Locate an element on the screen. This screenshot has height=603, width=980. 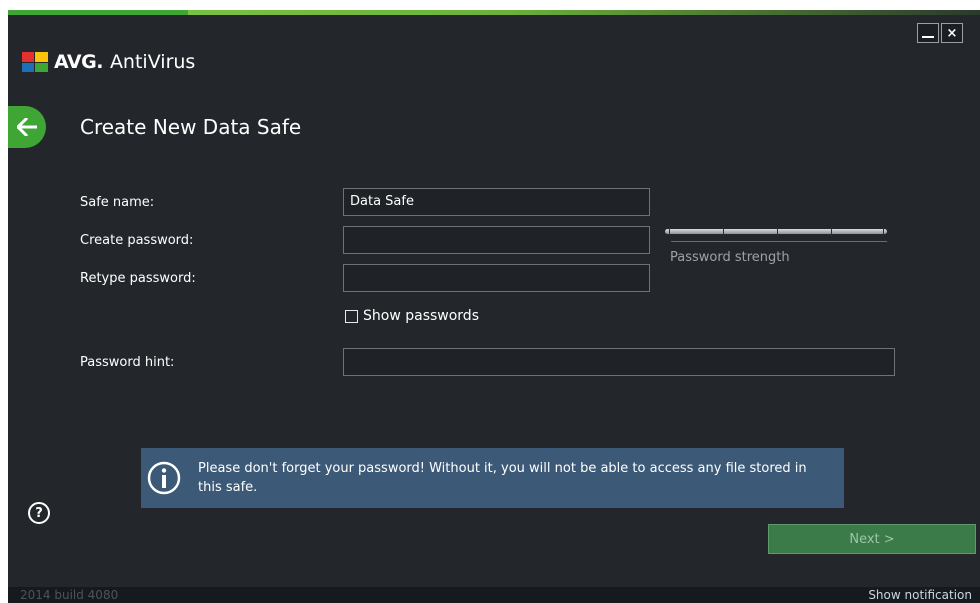
help-button: ? is located at coordinates (39, 513).